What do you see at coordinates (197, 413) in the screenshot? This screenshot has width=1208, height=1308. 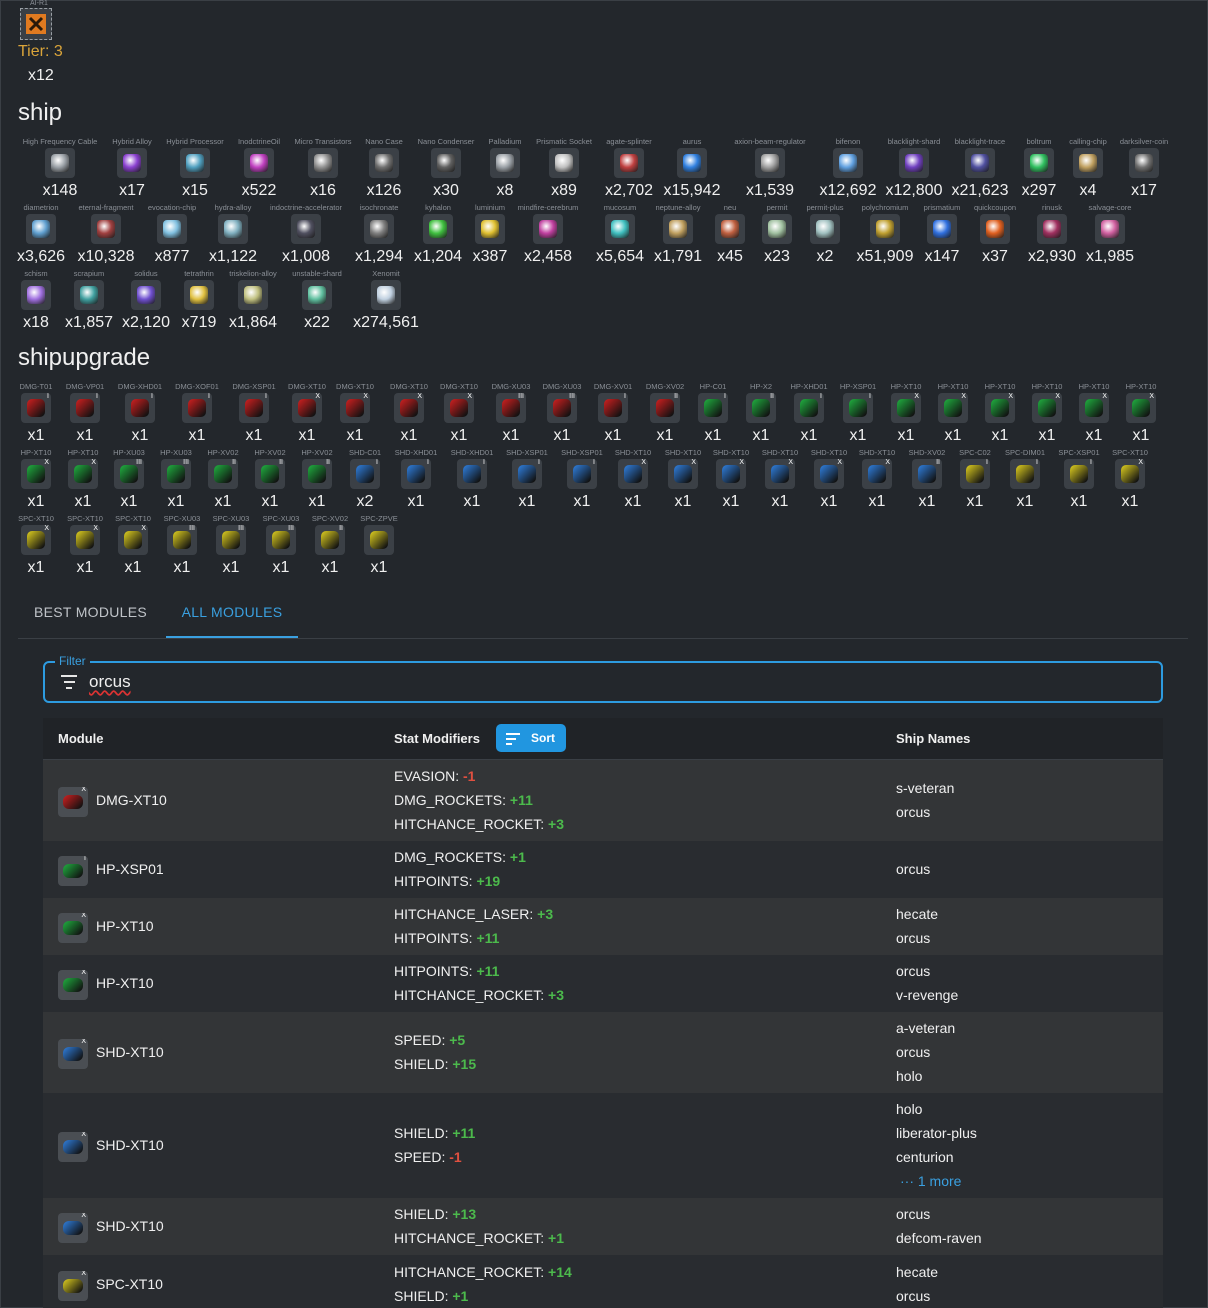 I see `shipupgrade-item: DMG-XOF01 Ix1` at bounding box center [197, 413].